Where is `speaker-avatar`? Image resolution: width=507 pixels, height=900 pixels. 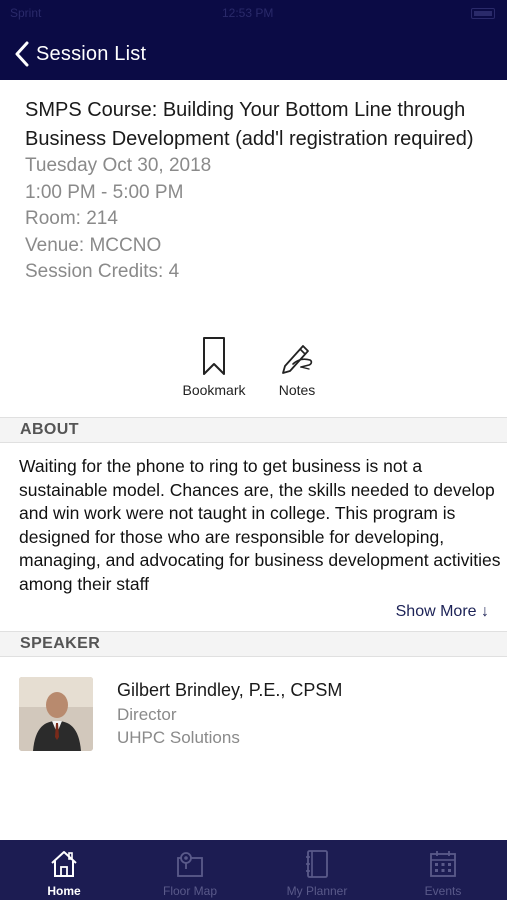
speaker-avatar is located at coordinates (56, 714).